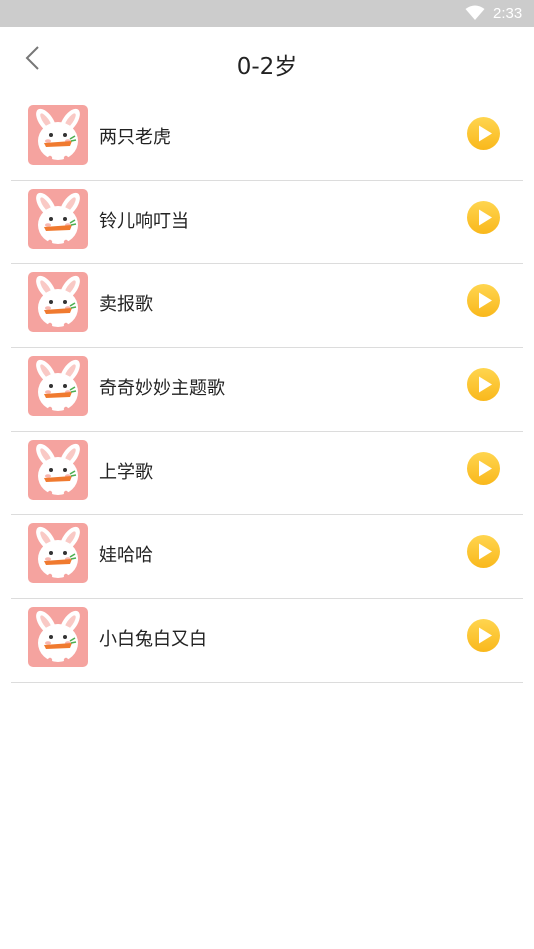 The width and height of the screenshot is (534, 949). What do you see at coordinates (126, 472) in the screenshot?
I see `song-title: 上学歌` at bounding box center [126, 472].